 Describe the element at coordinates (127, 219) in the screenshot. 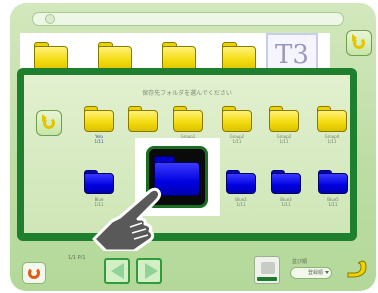

I see `pointing-hand-icon` at that location.